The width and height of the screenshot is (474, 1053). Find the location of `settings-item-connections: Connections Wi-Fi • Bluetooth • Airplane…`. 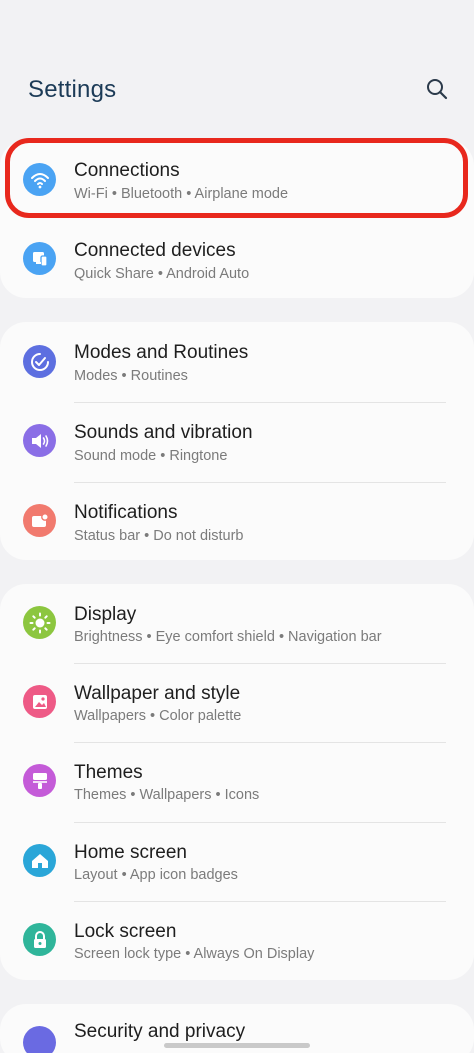

settings-item-connections: Connections Wi-Fi • Bluetooth • Airplane… is located at coordinates (237, 180).